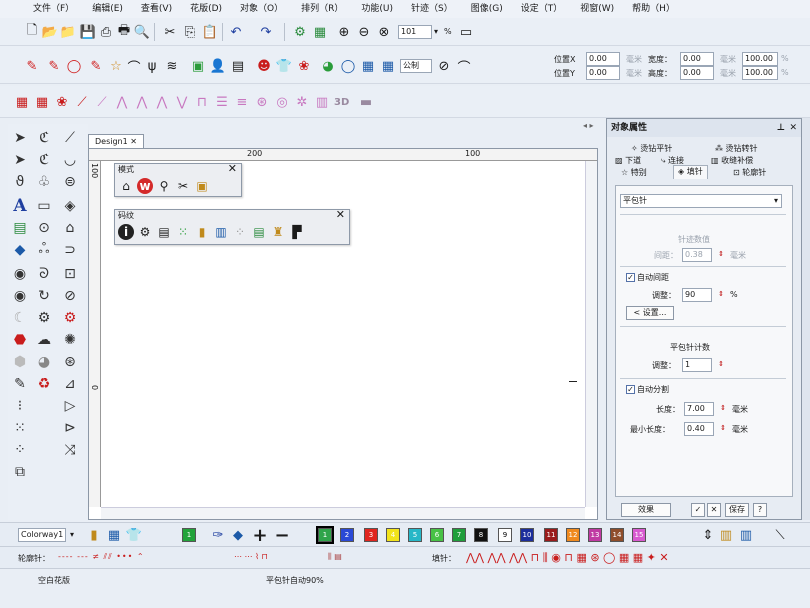 This screenshot has height=608, width=810. I want to click on dots-tool-icon: ⁝, so click(20, 406).